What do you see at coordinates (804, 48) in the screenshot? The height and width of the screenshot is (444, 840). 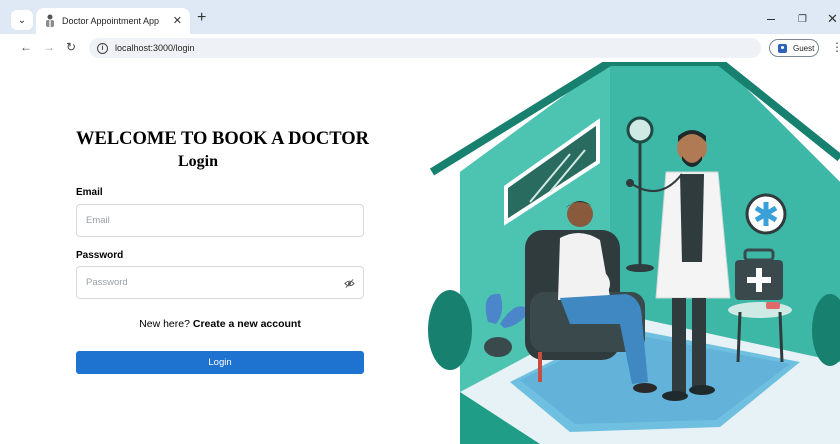 I see `profile-label: Guest` at bounding box center [804, 48].